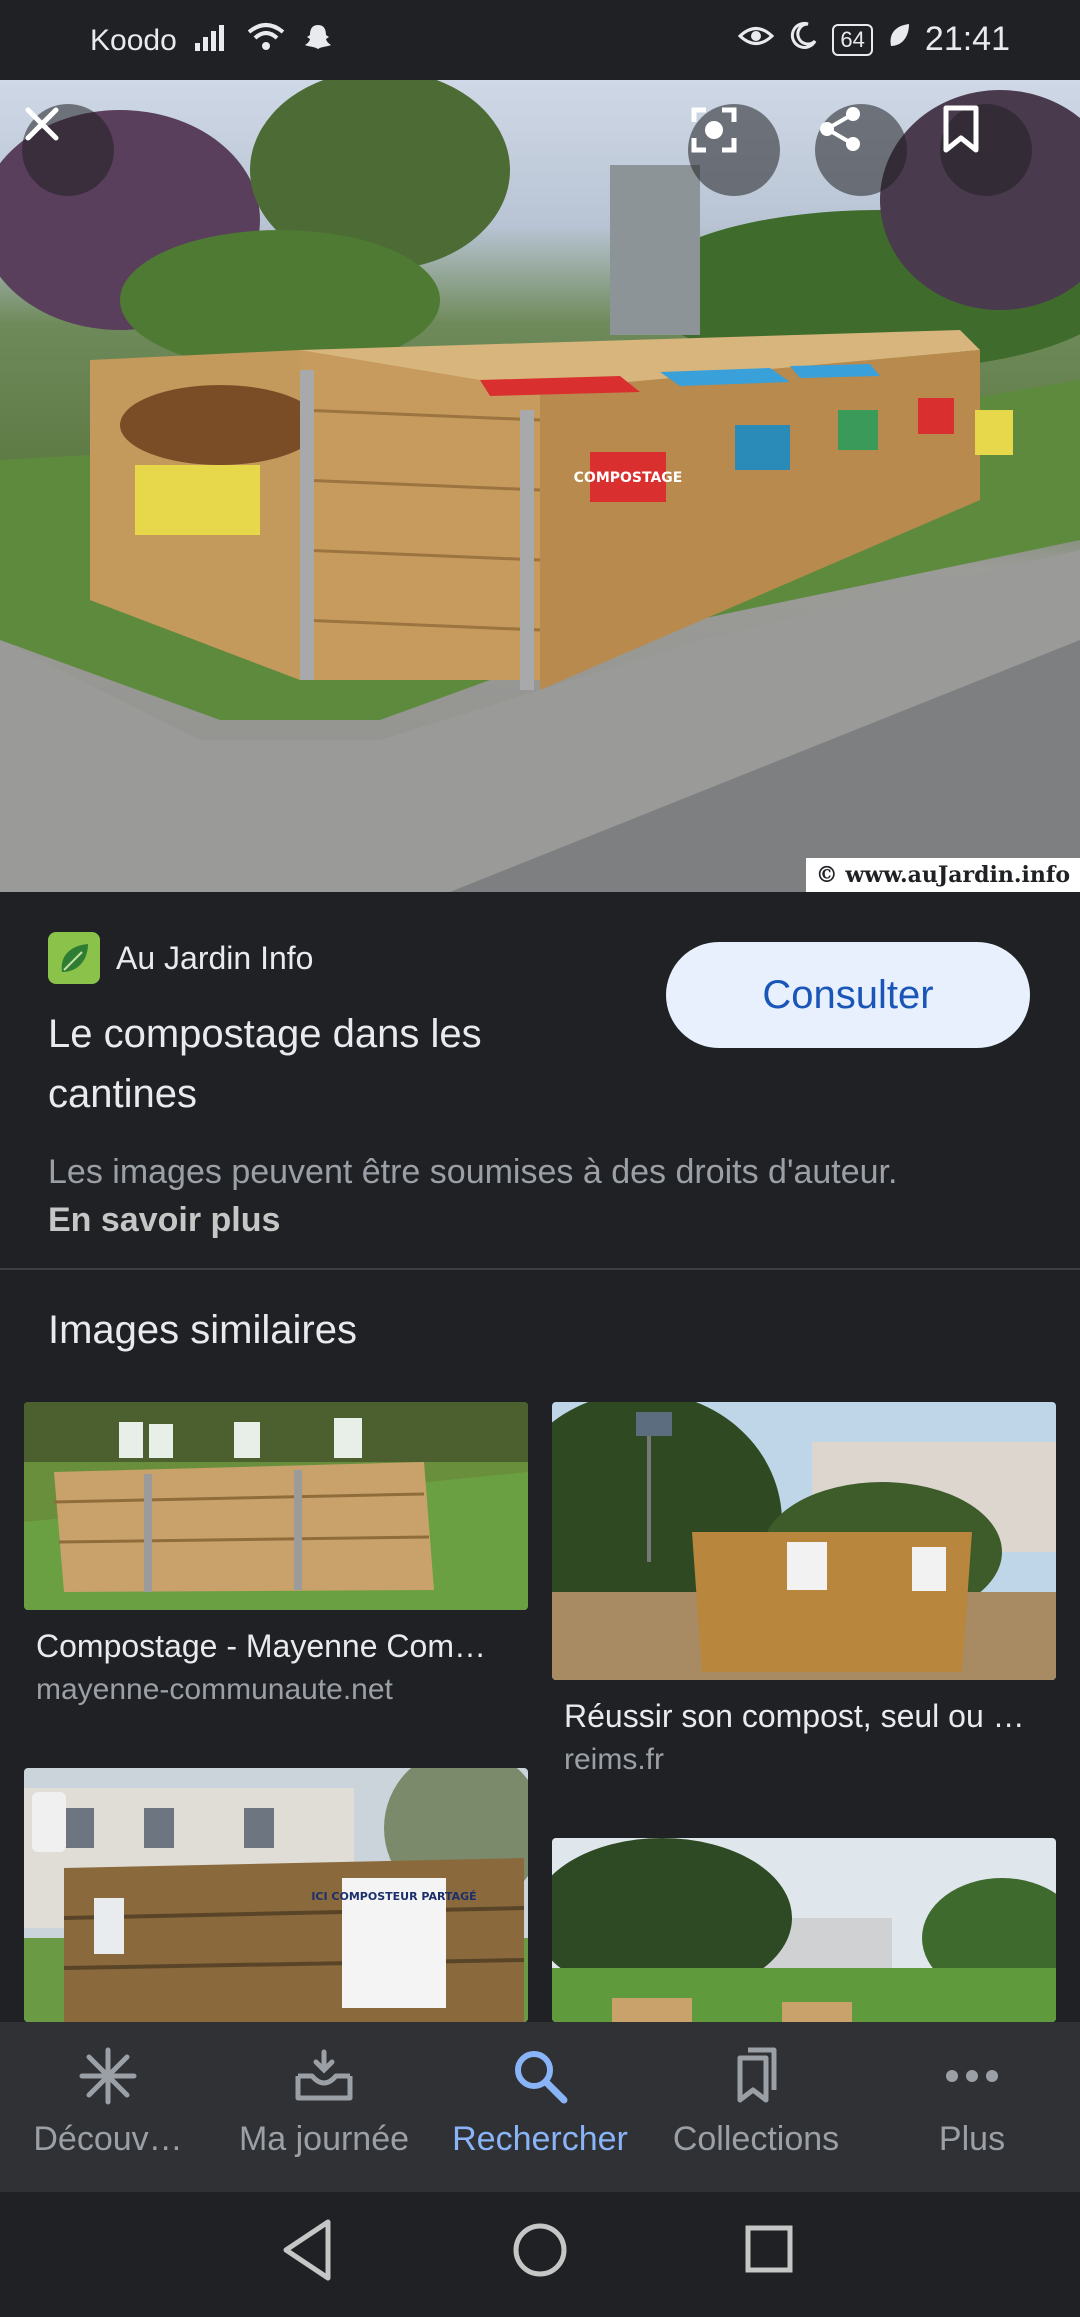 The image size is (1080, 2317). I want to click on similar-card: Réussir son compost, seul ou … reims.fr, so click(804, 1589).